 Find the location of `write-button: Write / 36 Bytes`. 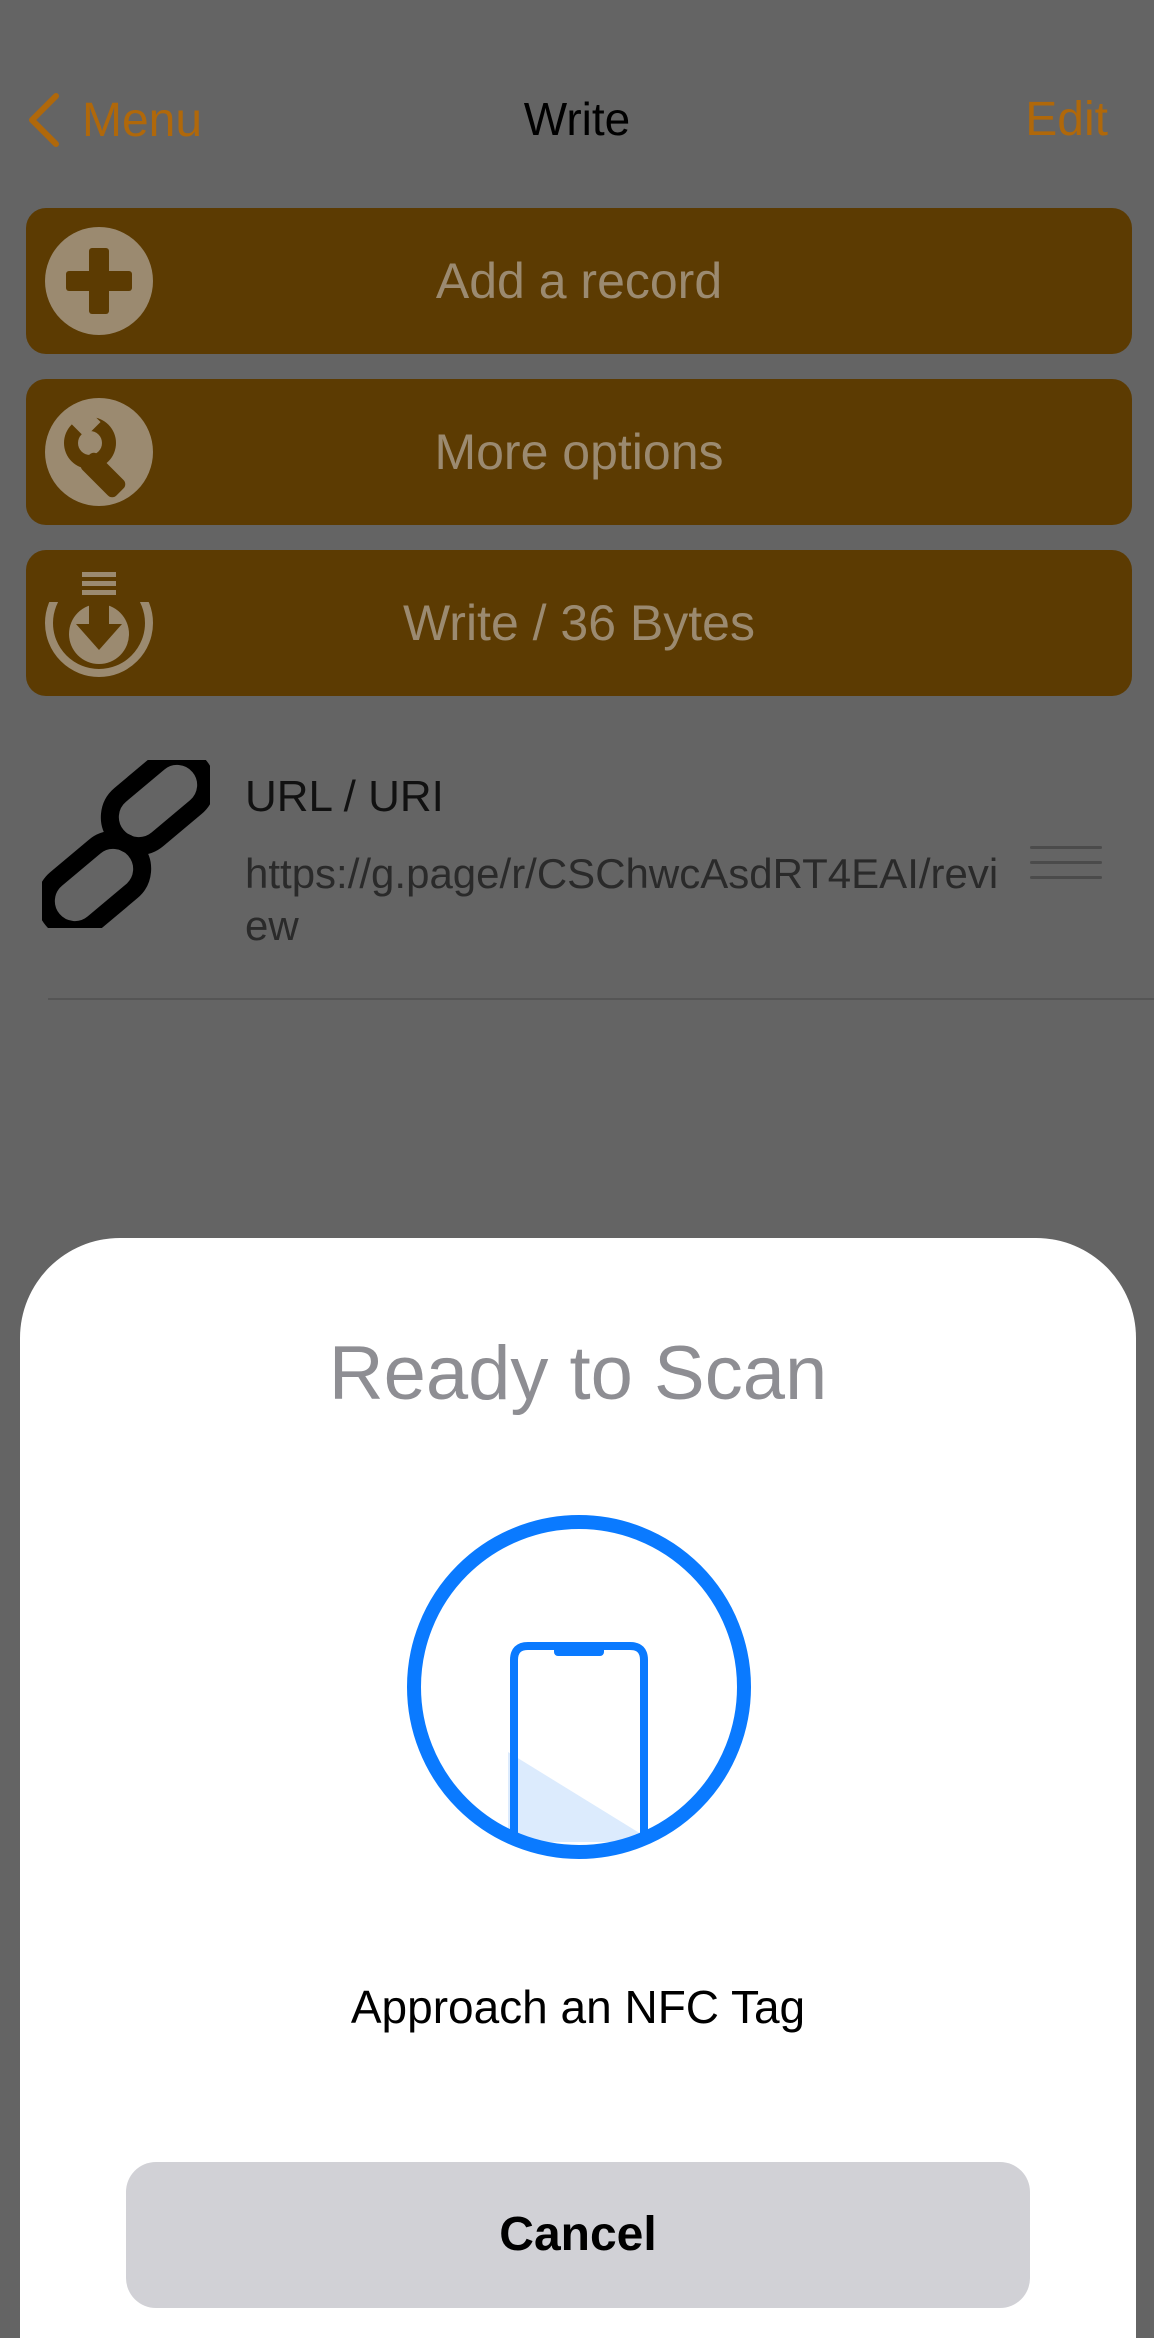

write-button: Write / 36 Bytes is located at coordinates (579, 623).